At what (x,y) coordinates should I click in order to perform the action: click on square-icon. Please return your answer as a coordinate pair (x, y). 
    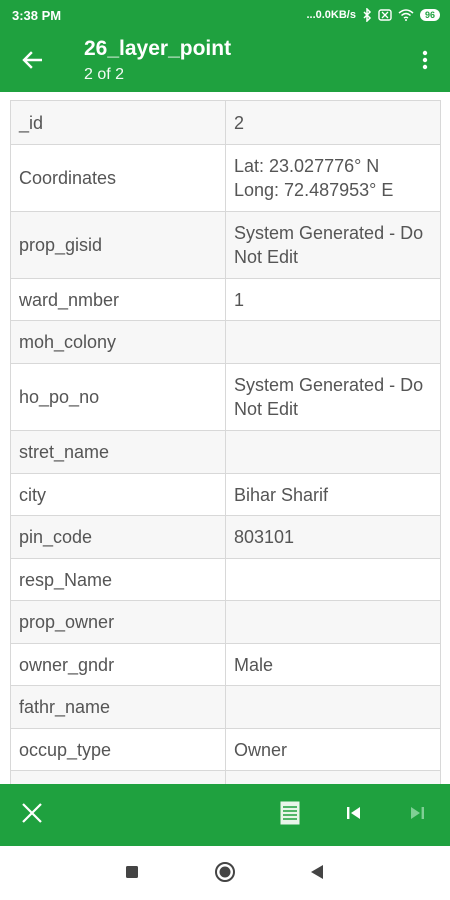
    Looking at the image, I should click on (132, 874).